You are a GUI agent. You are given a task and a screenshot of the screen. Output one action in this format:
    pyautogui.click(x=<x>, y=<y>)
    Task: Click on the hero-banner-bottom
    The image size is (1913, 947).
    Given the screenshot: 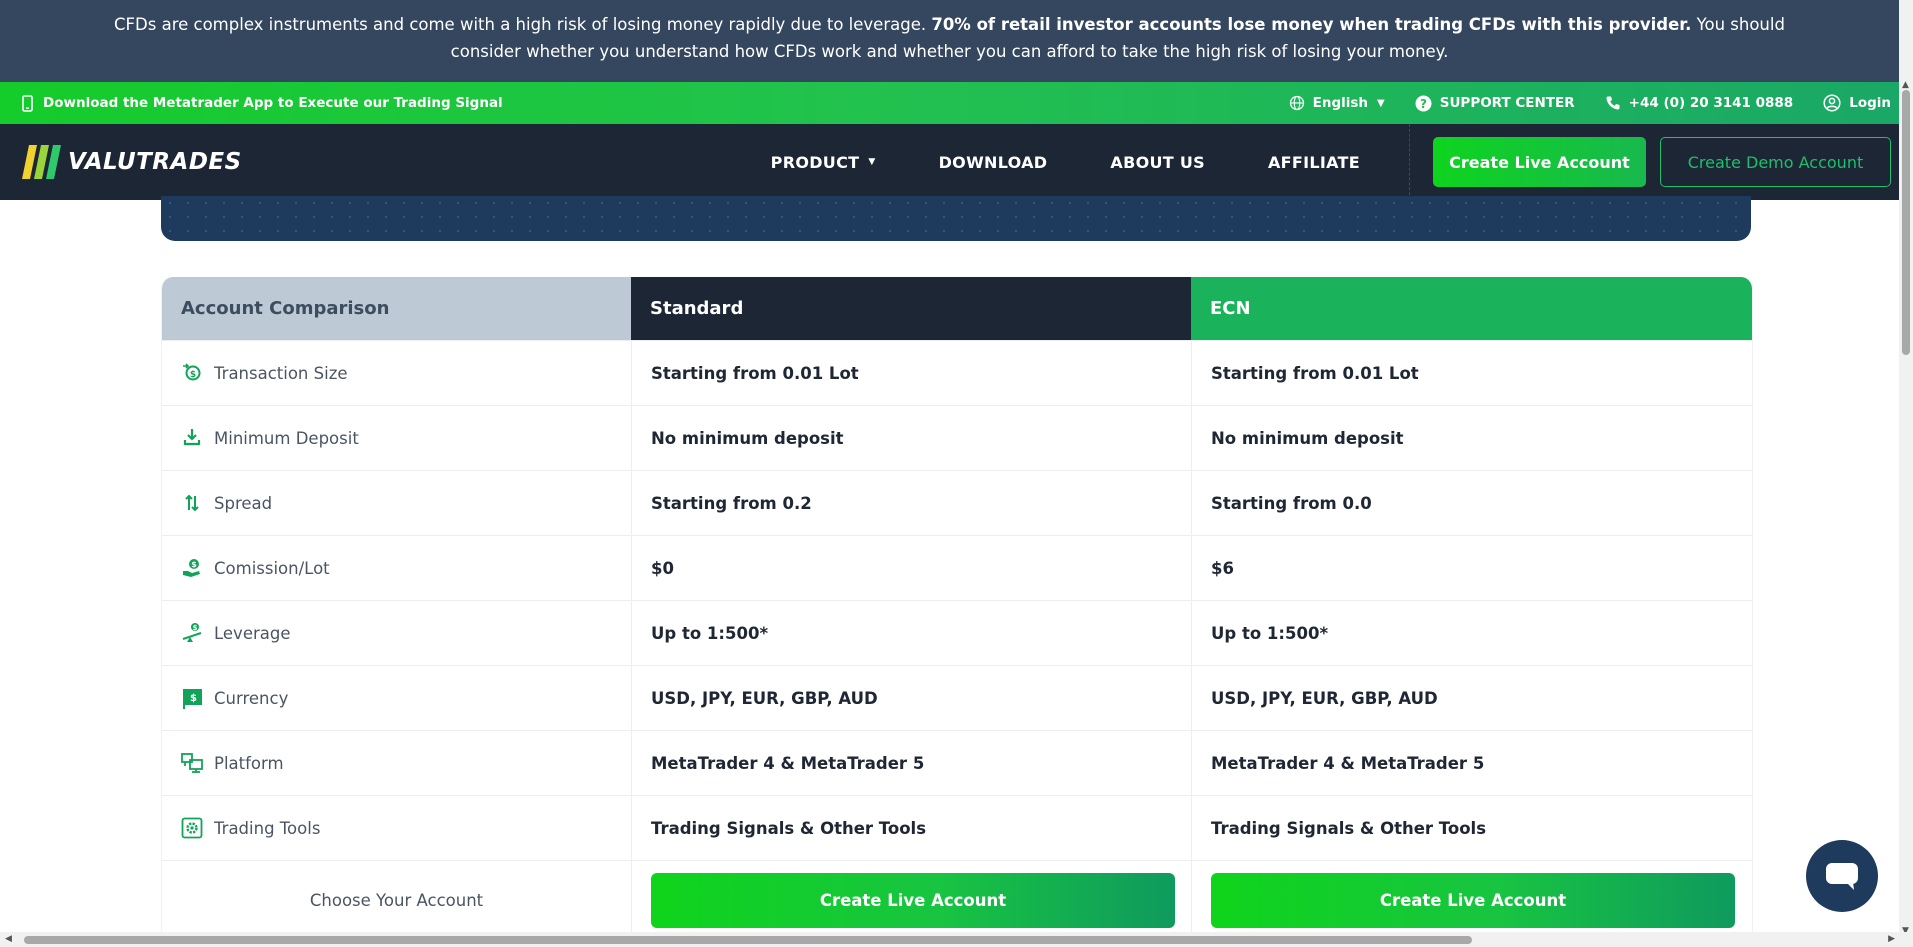 What is the action you would take?
    pyautogui.click(x=956, y=218)
    